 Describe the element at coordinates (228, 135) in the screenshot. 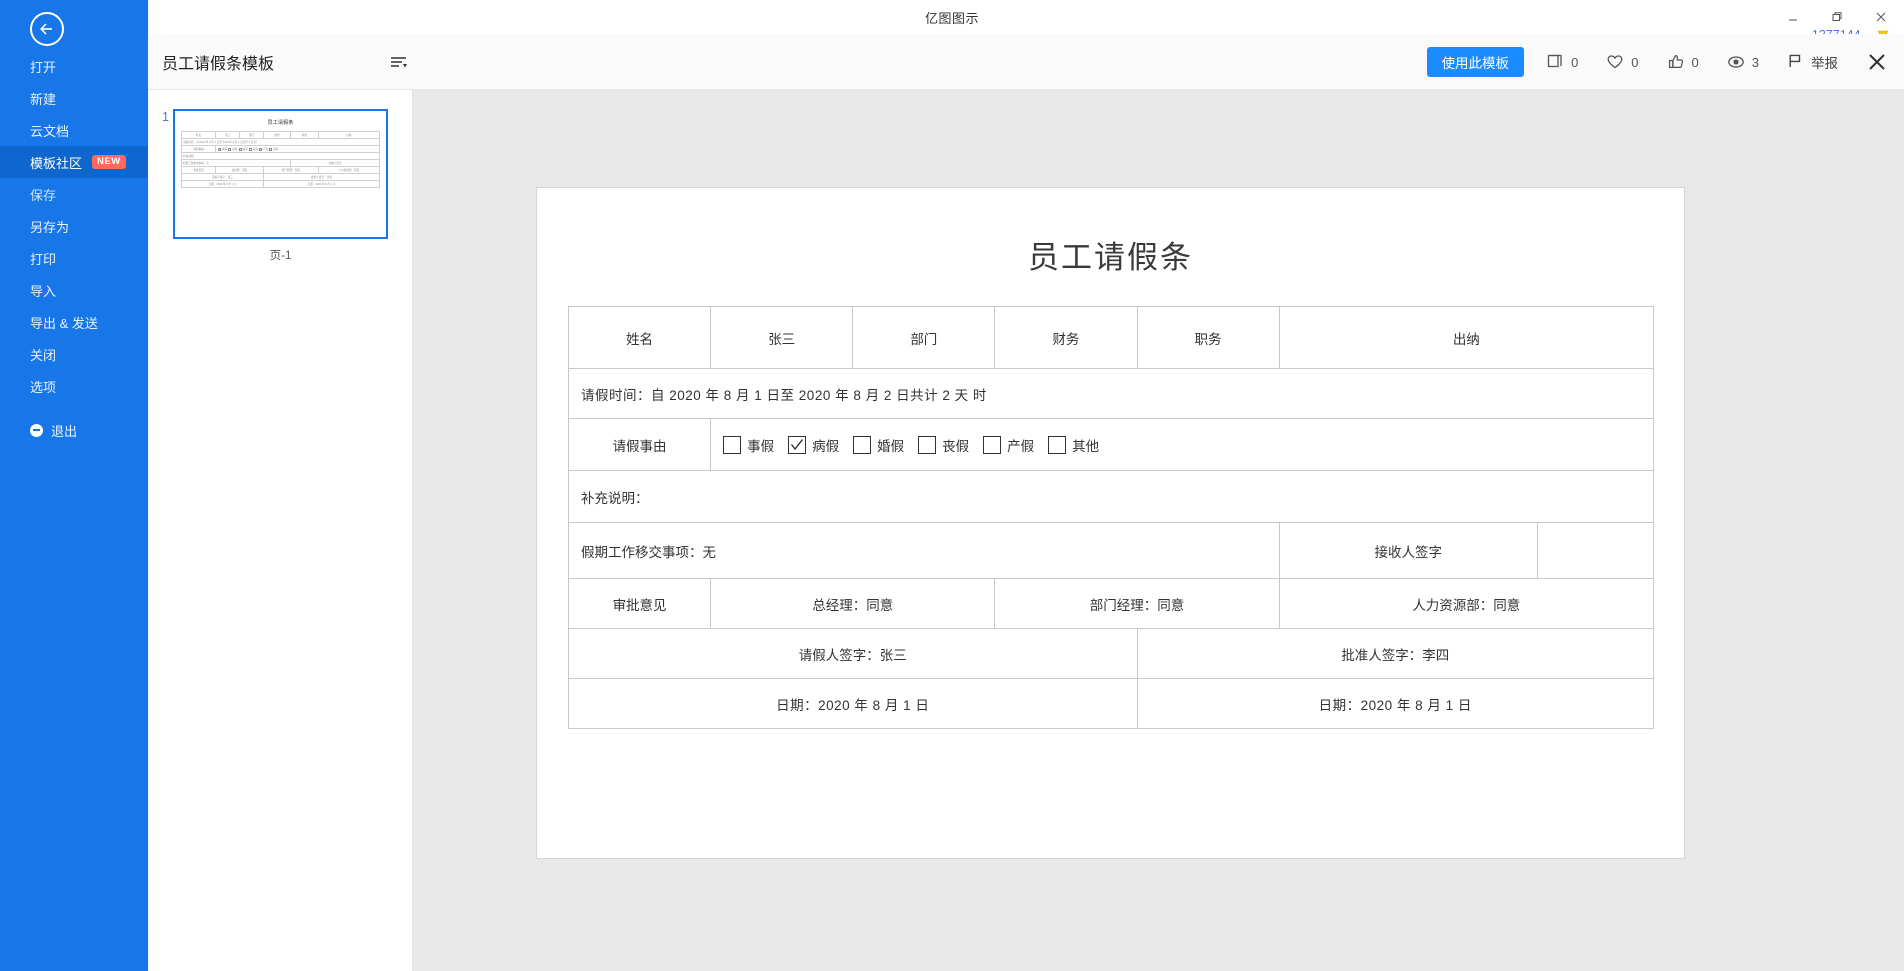

I see `thumb-cell: 张三` at that location.